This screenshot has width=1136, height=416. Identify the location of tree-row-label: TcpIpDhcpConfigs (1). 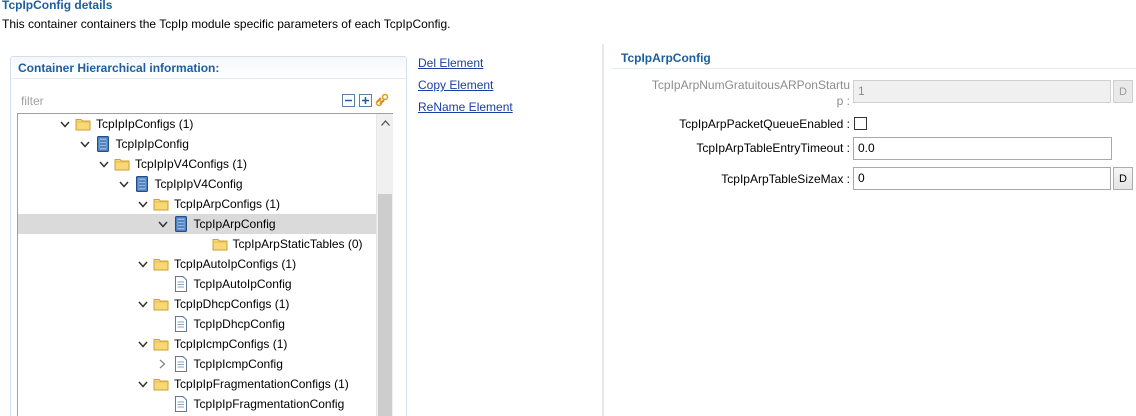
(232, 304).